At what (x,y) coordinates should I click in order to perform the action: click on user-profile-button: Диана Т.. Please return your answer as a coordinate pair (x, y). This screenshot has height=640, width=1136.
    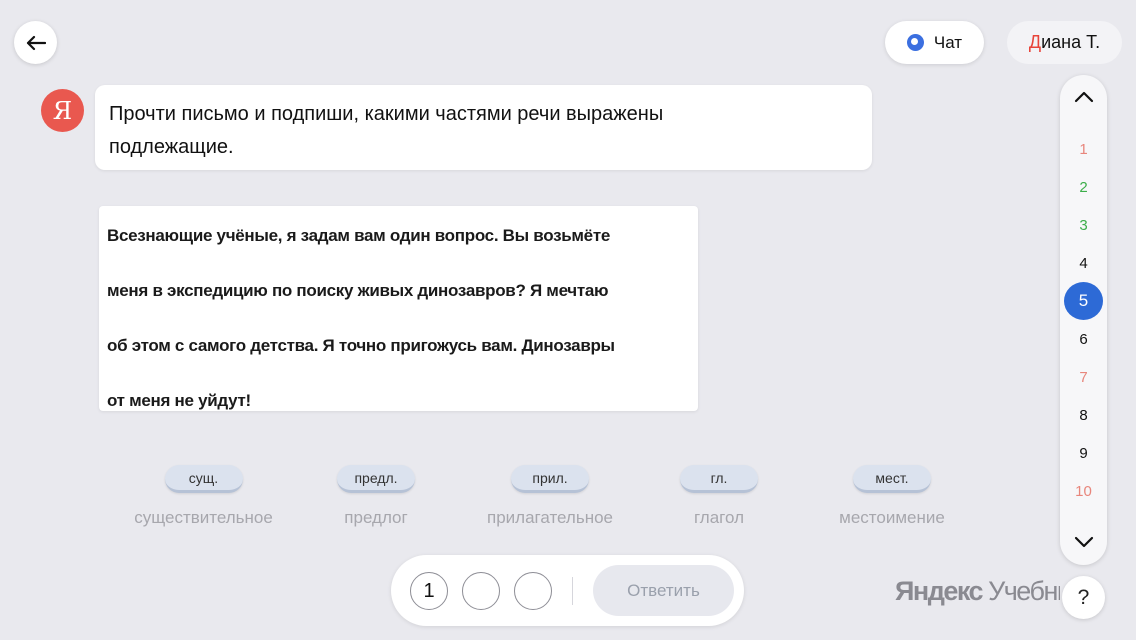
    Looking at the image, I should click on (1064, 42).